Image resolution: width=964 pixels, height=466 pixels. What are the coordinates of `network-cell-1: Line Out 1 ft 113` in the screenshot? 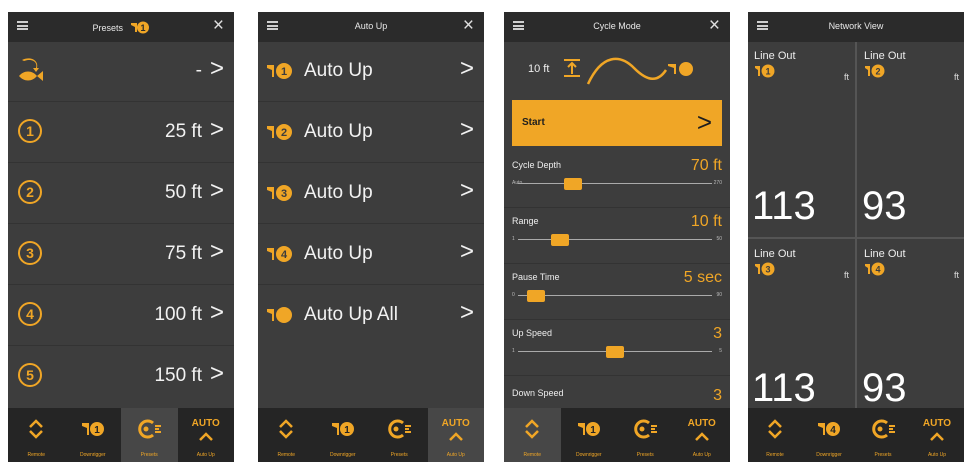 It's located at (802, 140).